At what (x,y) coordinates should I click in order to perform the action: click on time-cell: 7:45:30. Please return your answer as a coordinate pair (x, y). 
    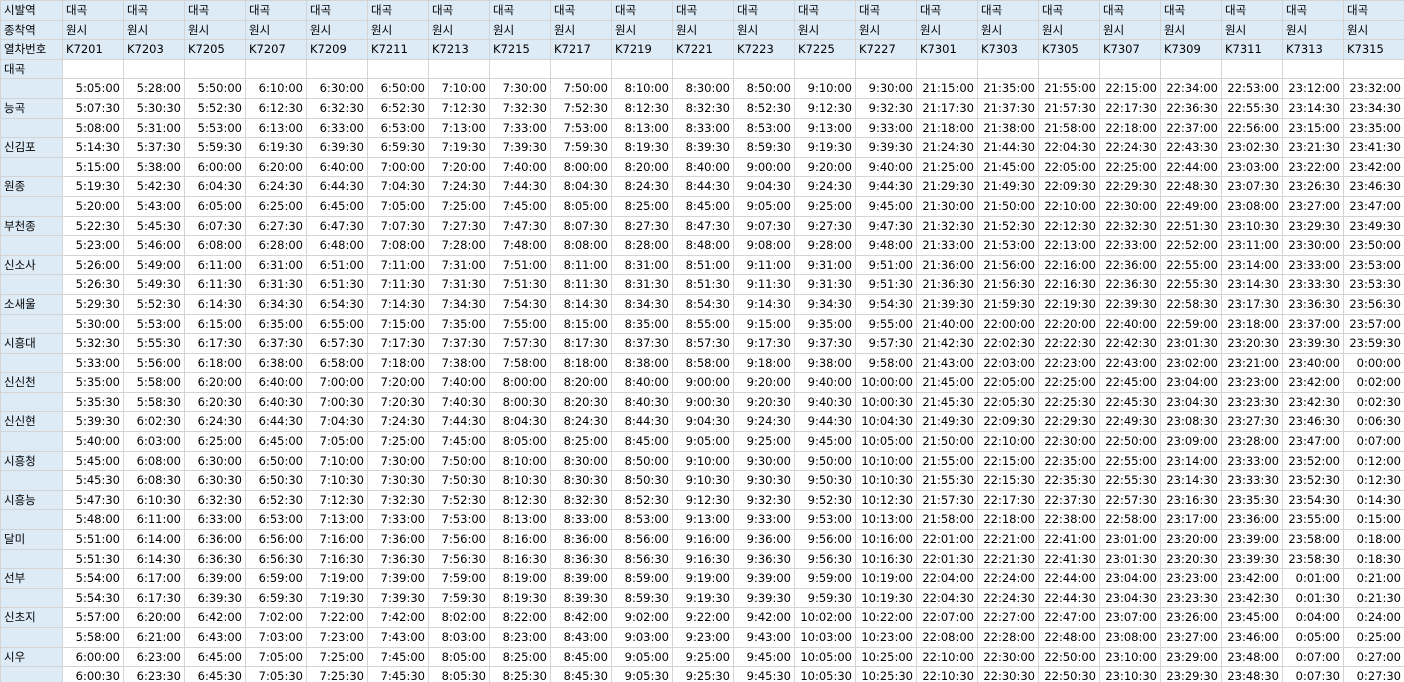
    Looking at the image, I should click on (398, 674).